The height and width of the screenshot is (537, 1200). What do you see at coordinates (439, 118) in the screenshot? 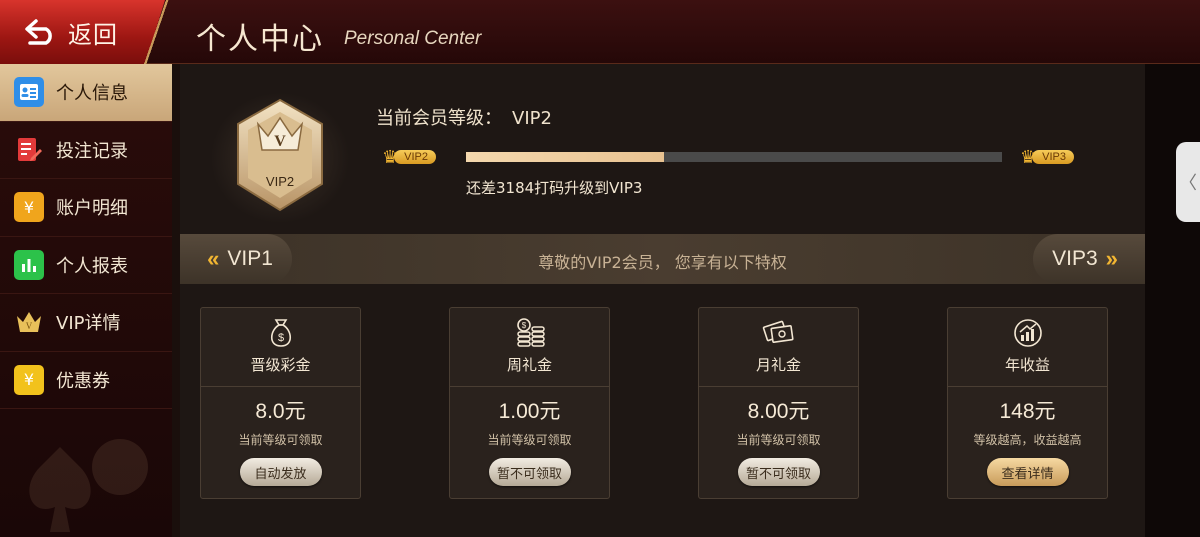
I see `vip-level-label: 当前会员等级：` at bounding box center [439, 118].